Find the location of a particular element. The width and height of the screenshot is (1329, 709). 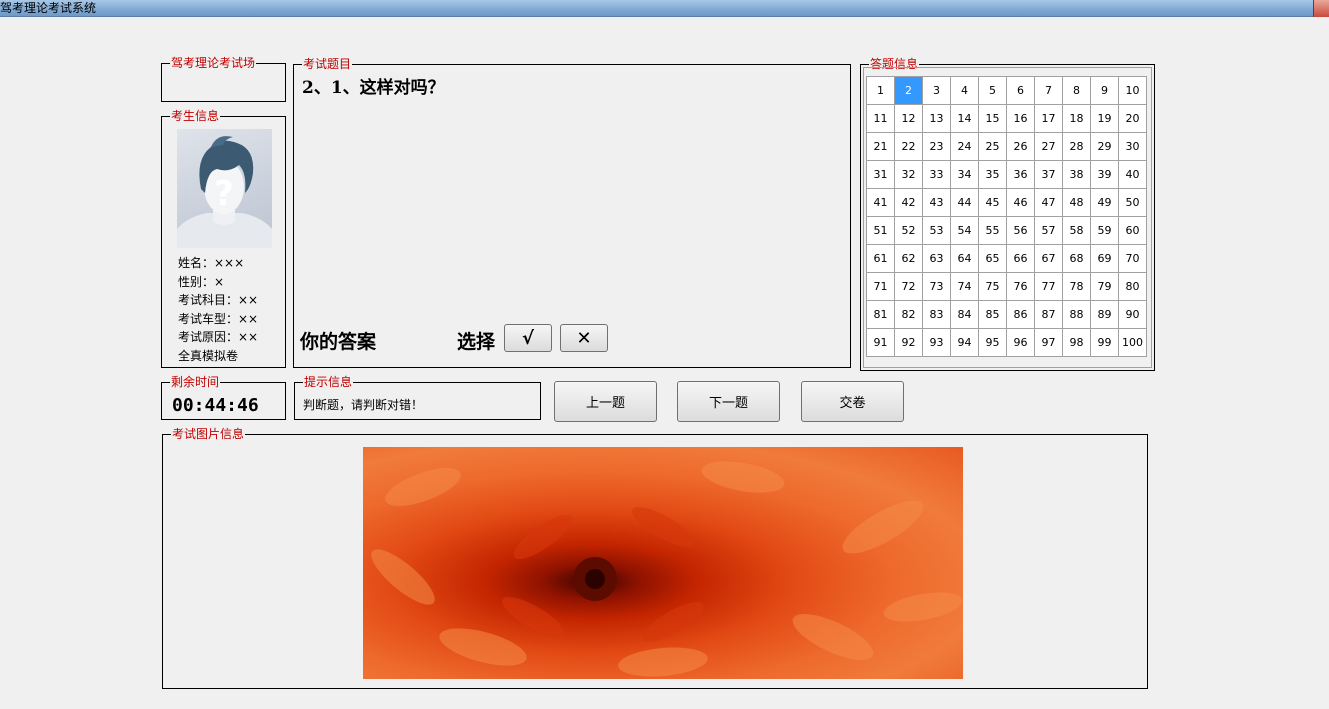

answer-cell-10: 10 is located at coordinates (1132, 90).